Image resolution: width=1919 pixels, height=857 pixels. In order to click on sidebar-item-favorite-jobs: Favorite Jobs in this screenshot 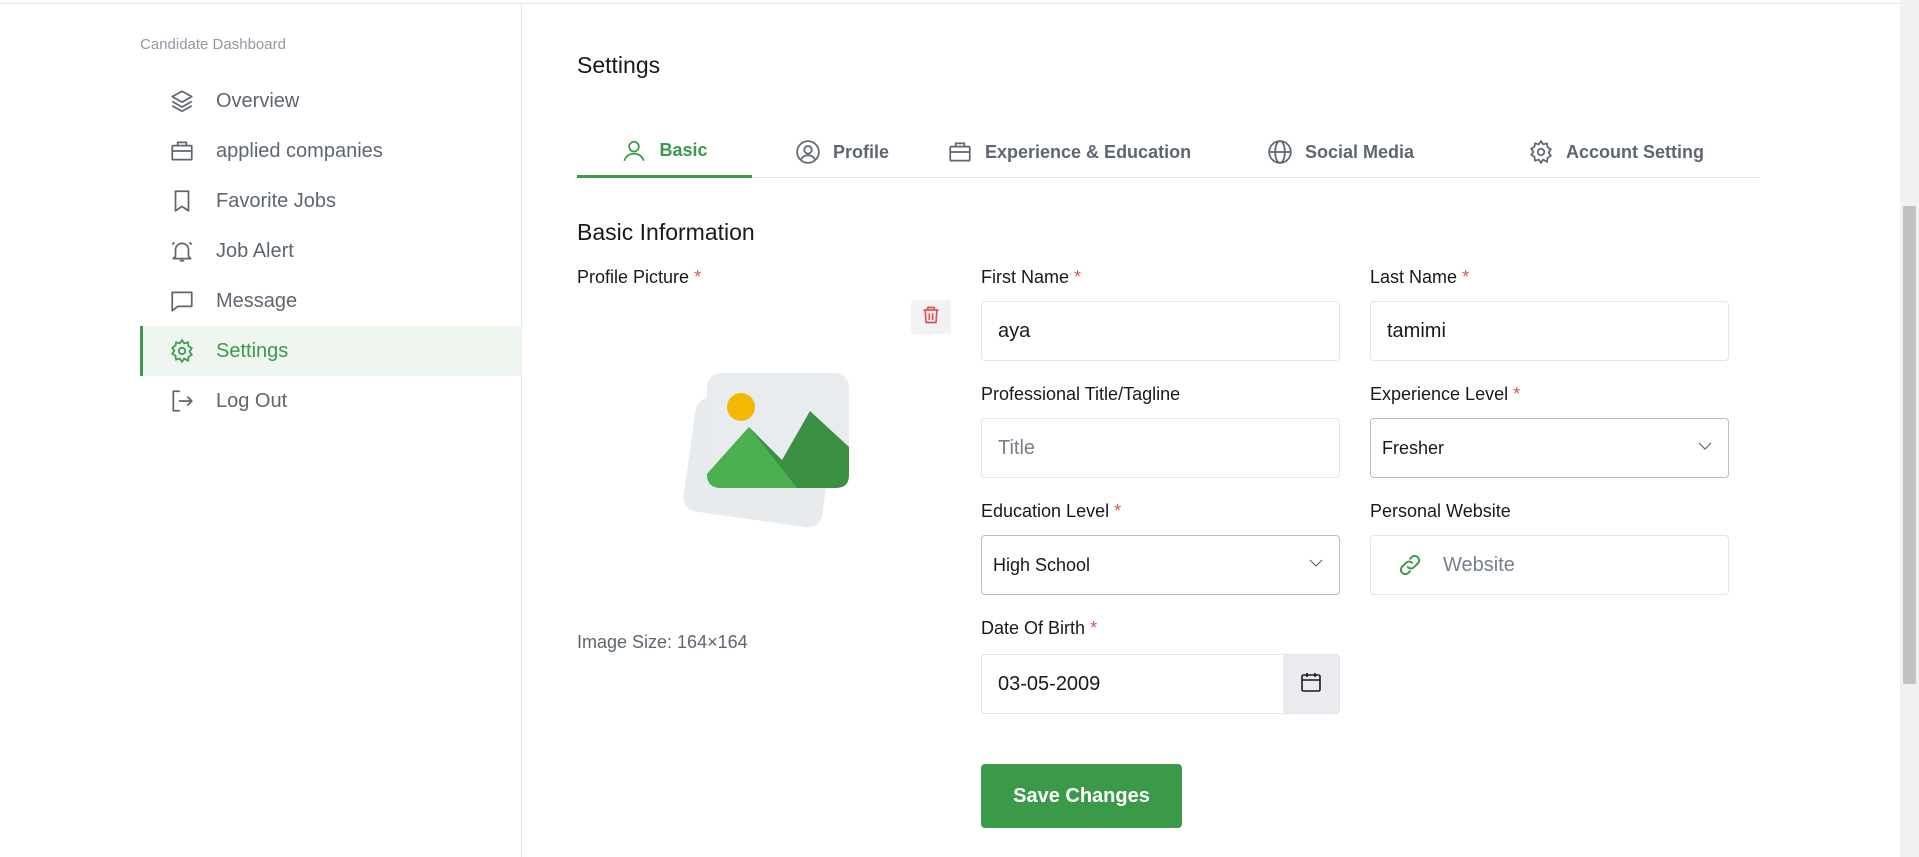, I will do `click(331, 201)`.